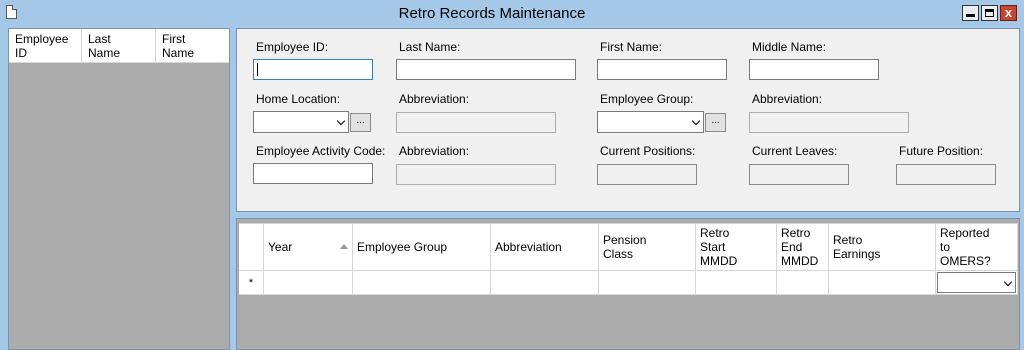 The width and height of the screenshot is (1024, 350). I want to click on column-pension-class: Pension Class, so click(647, 247).